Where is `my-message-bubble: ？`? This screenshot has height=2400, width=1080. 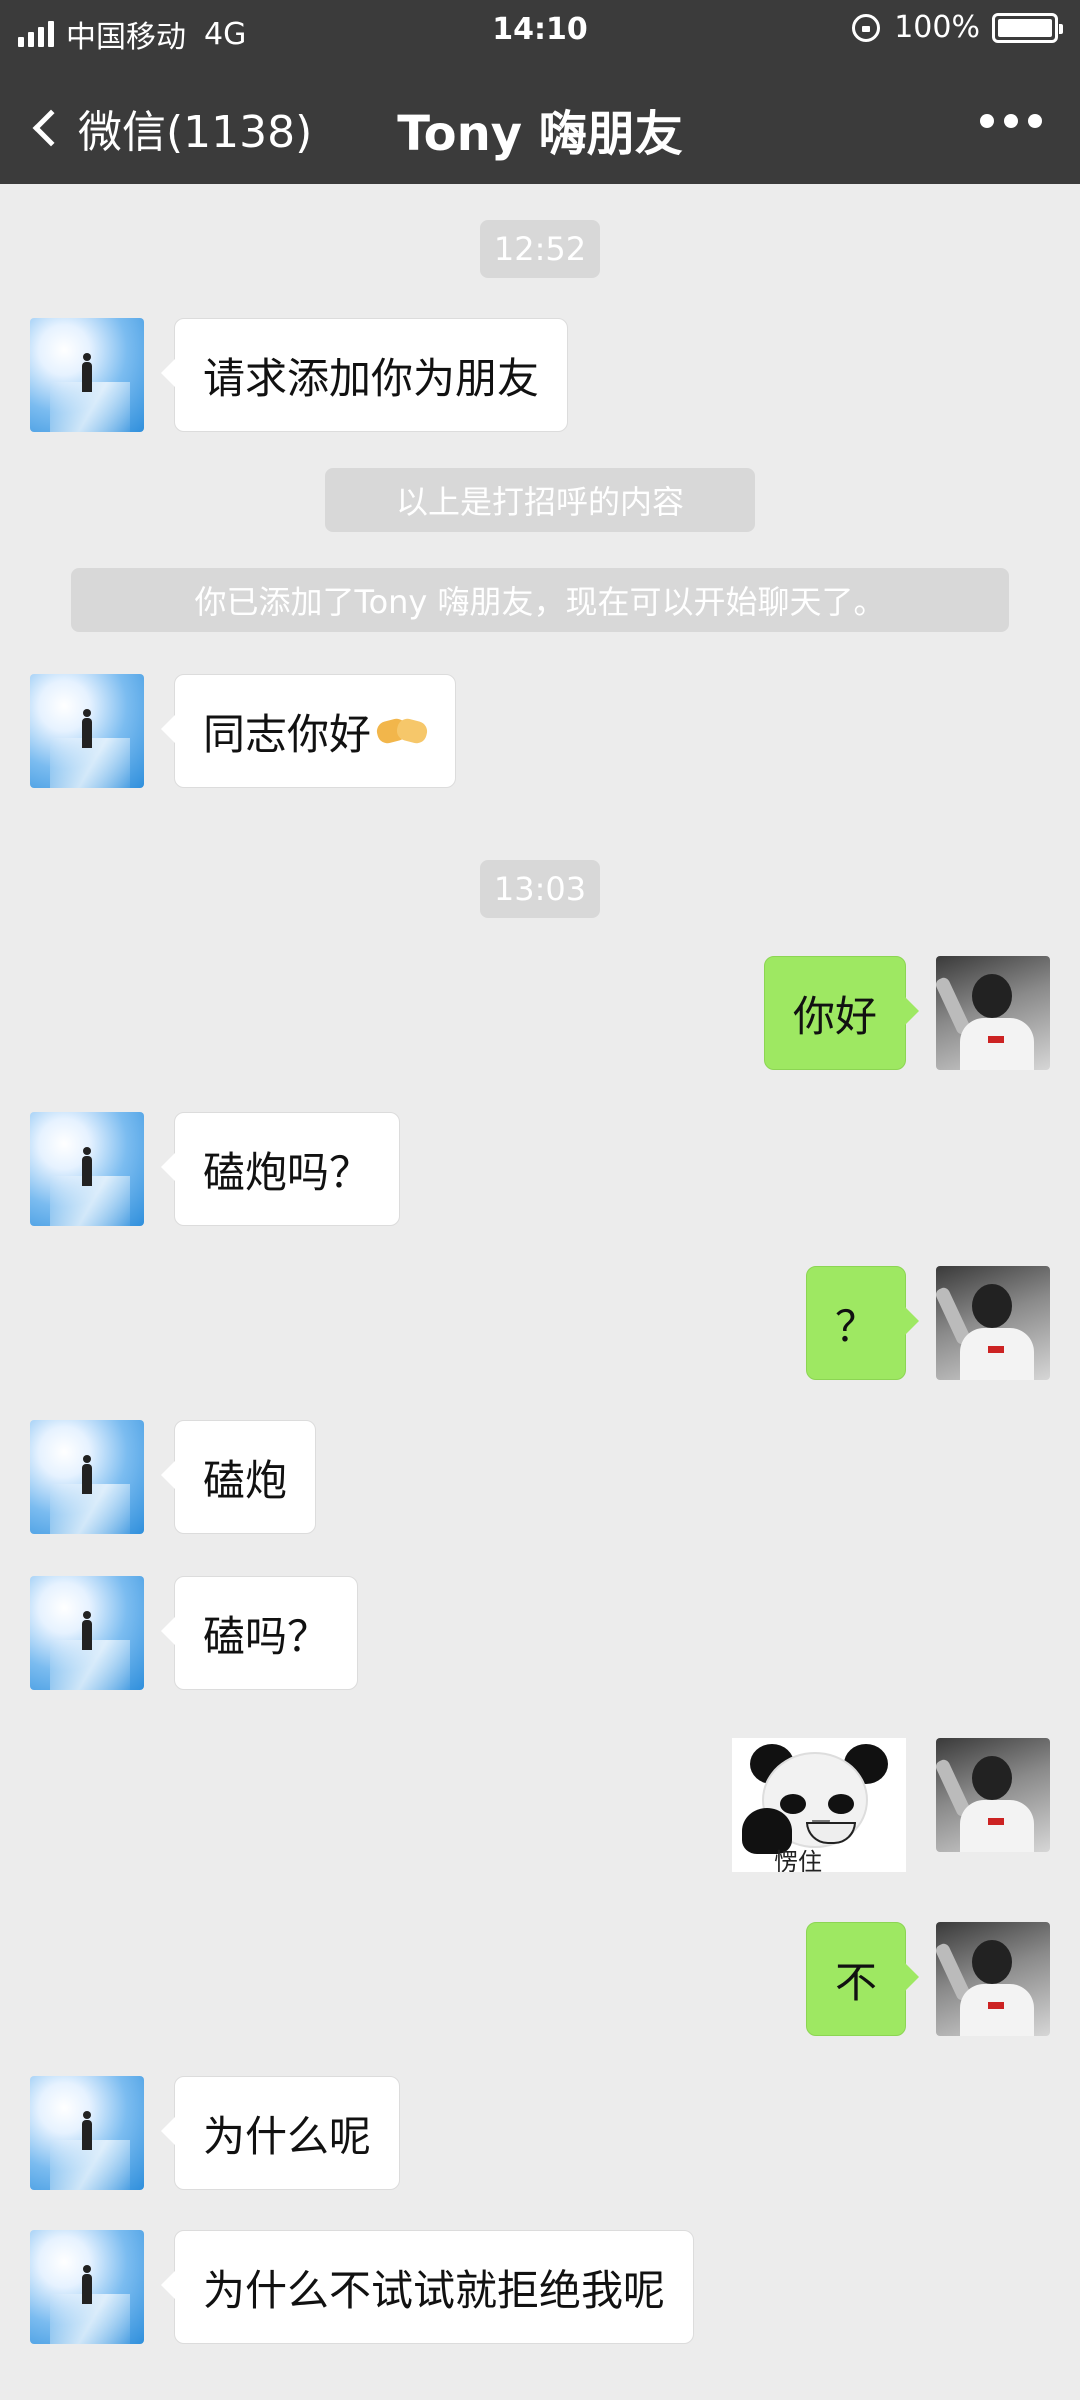
my-message-bubble: ？ is located at coordinates (862, 1323).